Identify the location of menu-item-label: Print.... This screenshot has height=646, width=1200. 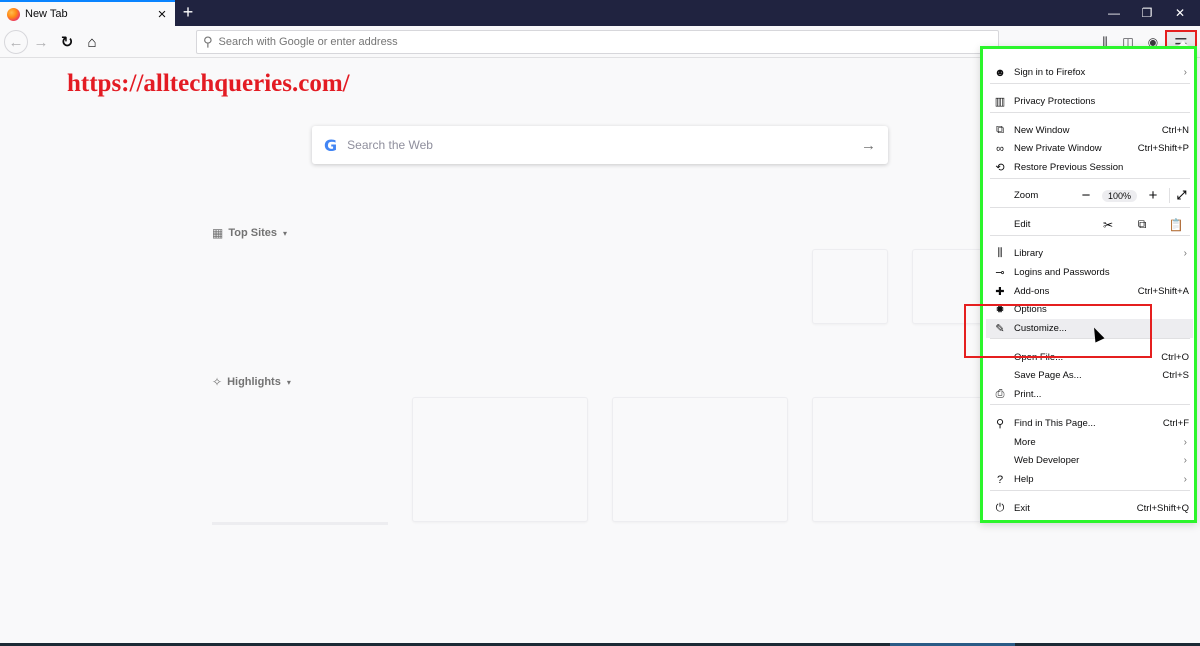
(1028, 394).